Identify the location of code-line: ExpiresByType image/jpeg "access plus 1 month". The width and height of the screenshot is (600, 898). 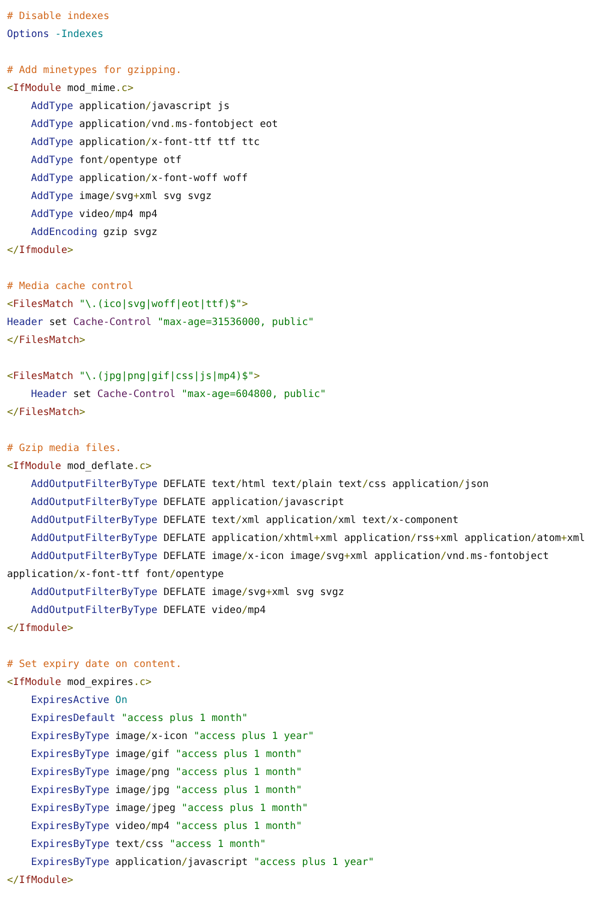
(169, 809).